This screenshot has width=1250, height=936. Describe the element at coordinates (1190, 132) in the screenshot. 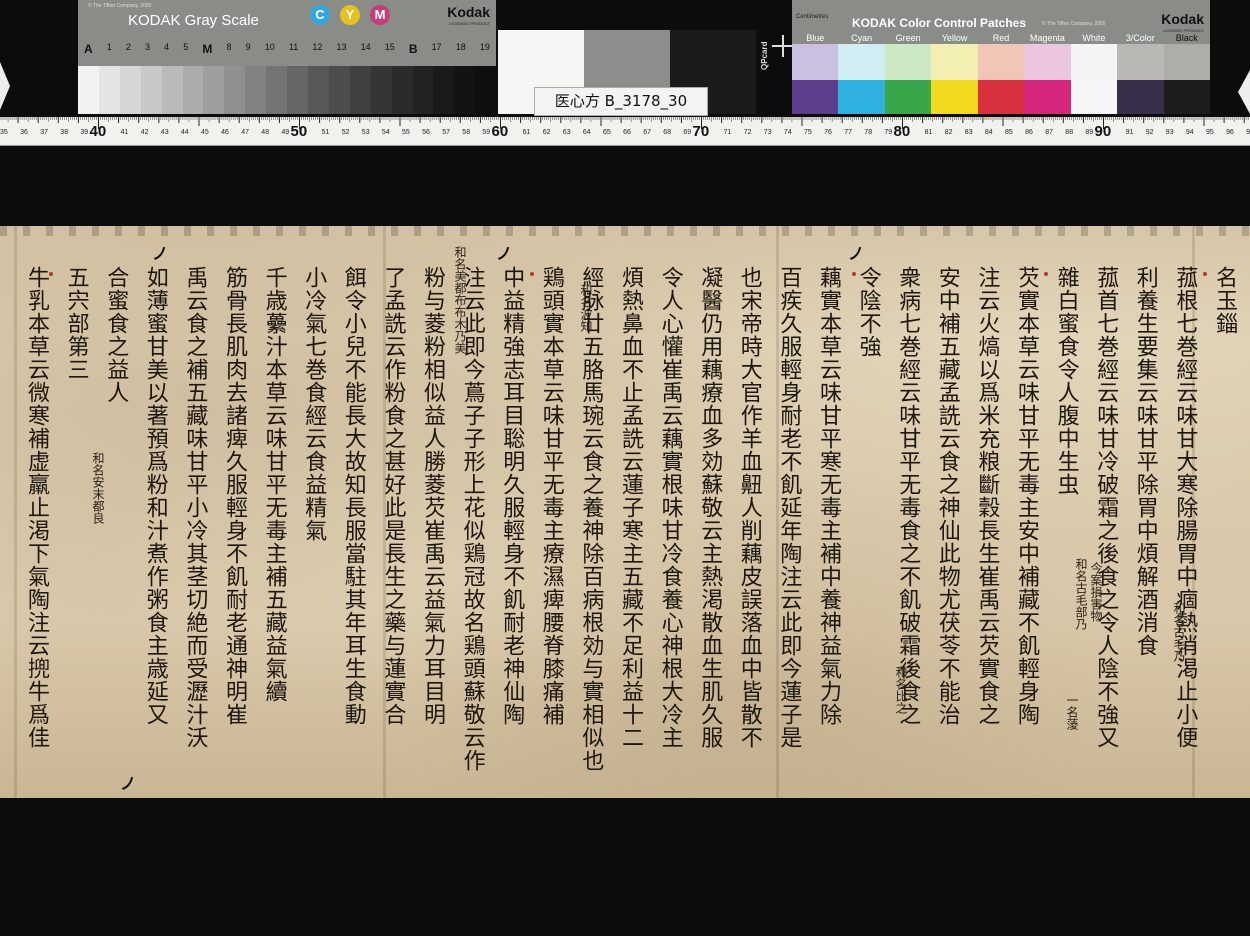

I see `ruler-label: 94` at that location.